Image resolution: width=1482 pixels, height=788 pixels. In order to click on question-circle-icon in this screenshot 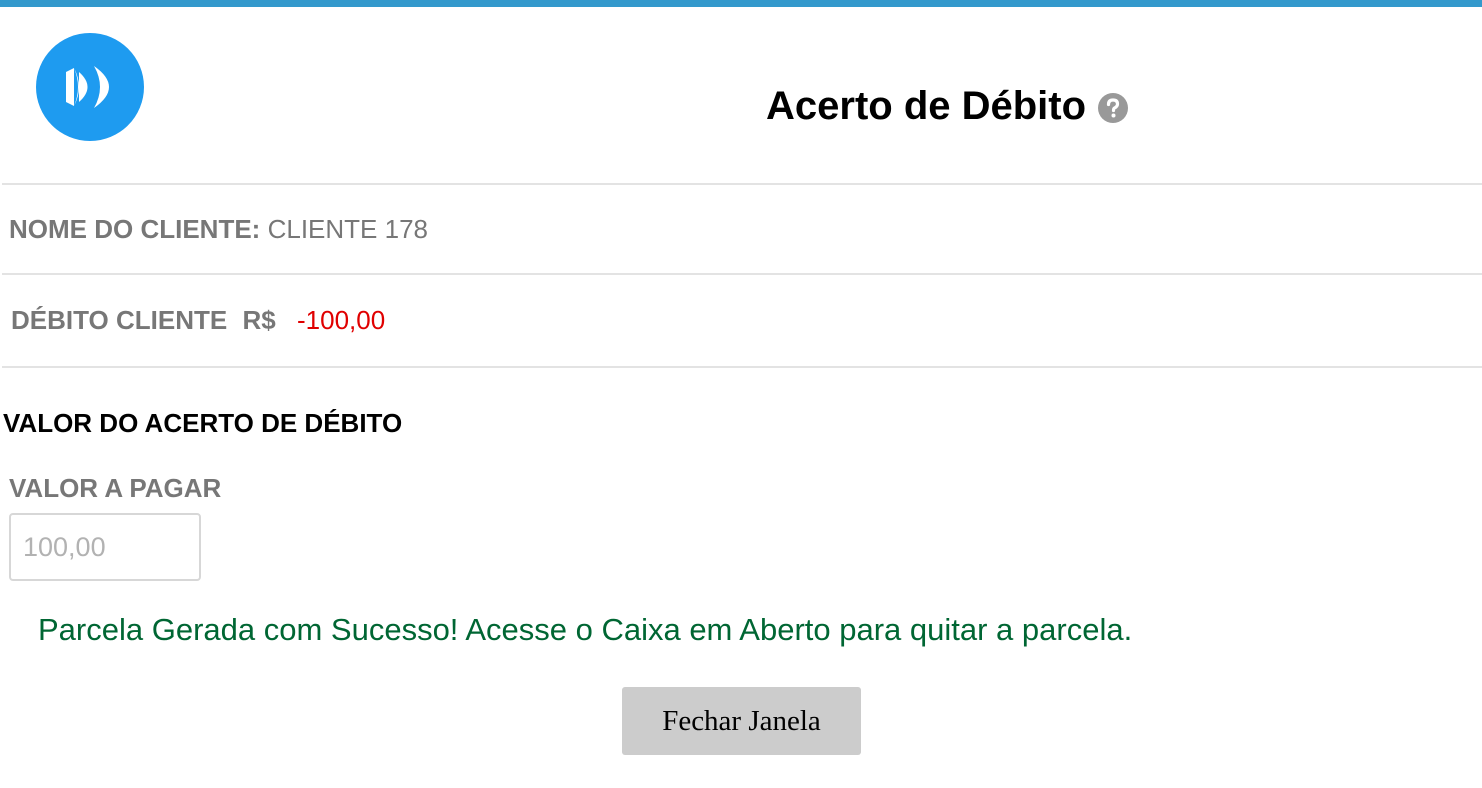, I will do `click(1113, 108)`.